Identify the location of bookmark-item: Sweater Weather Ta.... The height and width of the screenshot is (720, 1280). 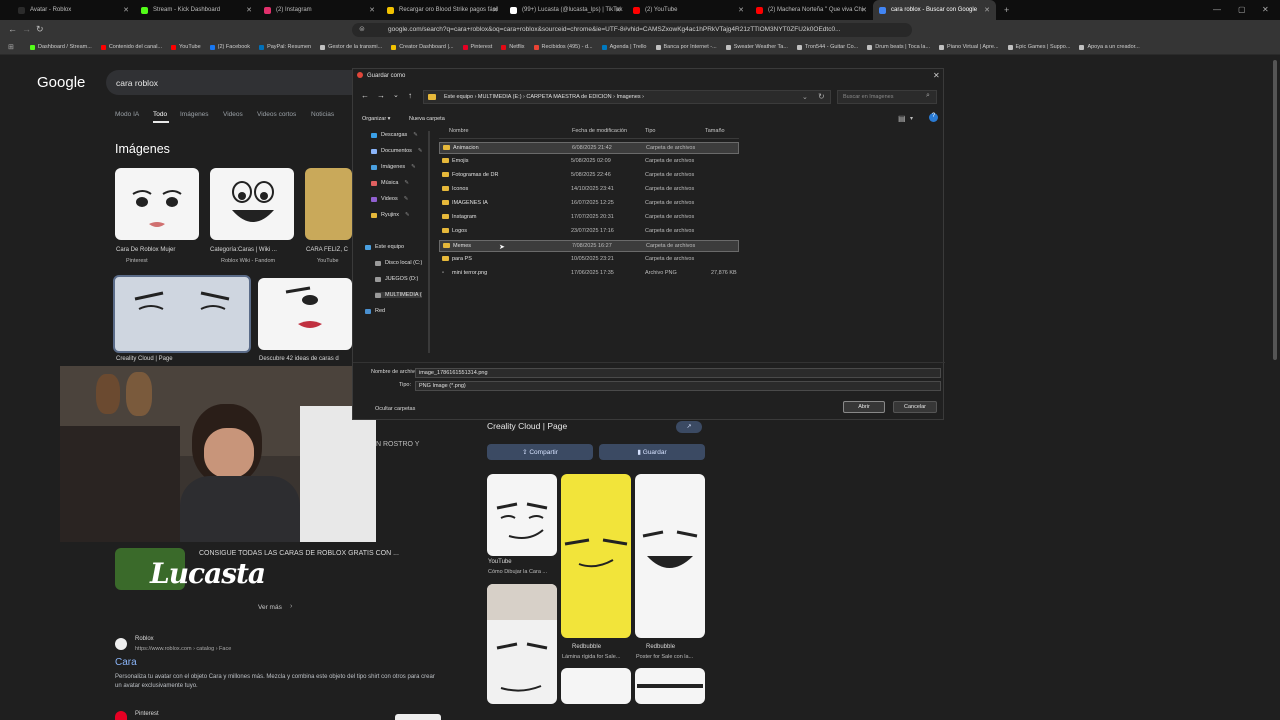
(756, 47).